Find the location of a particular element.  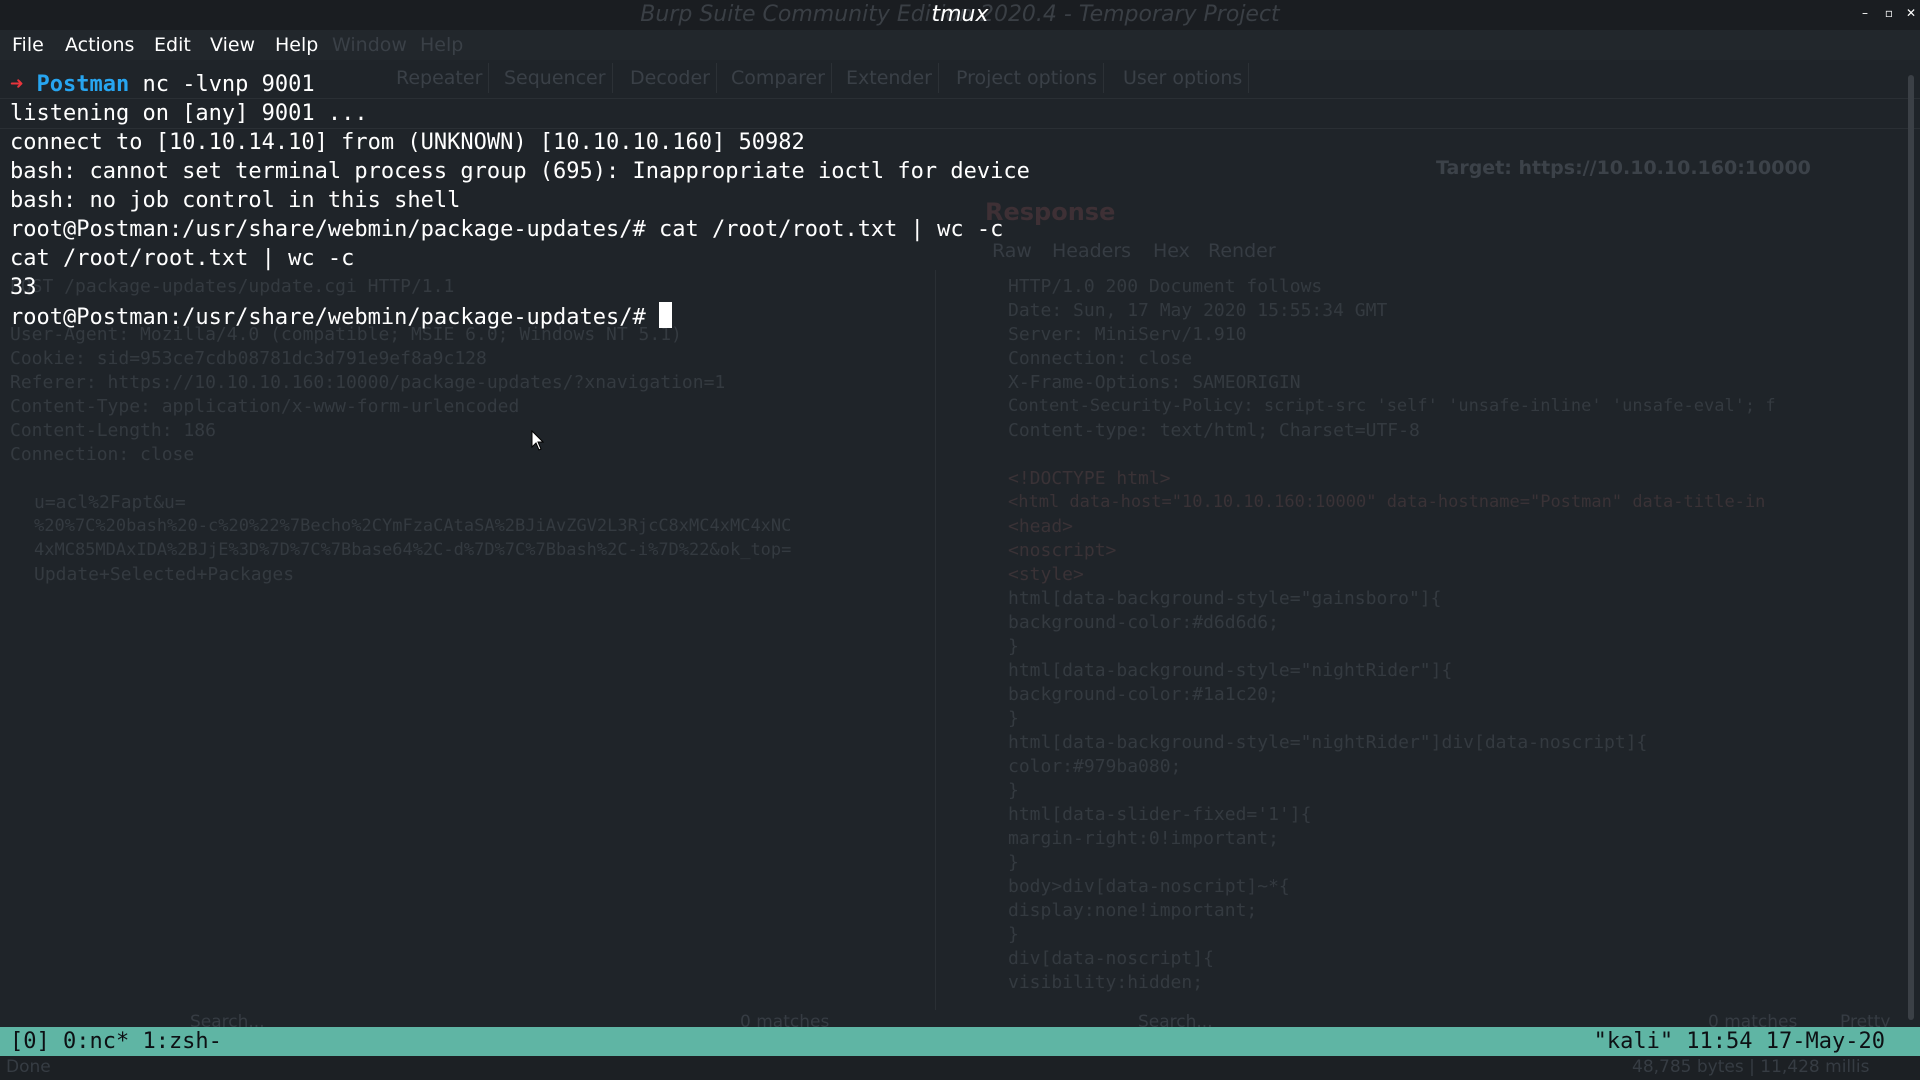

mouse-pointer-icon is located at coordinates (538, 440).